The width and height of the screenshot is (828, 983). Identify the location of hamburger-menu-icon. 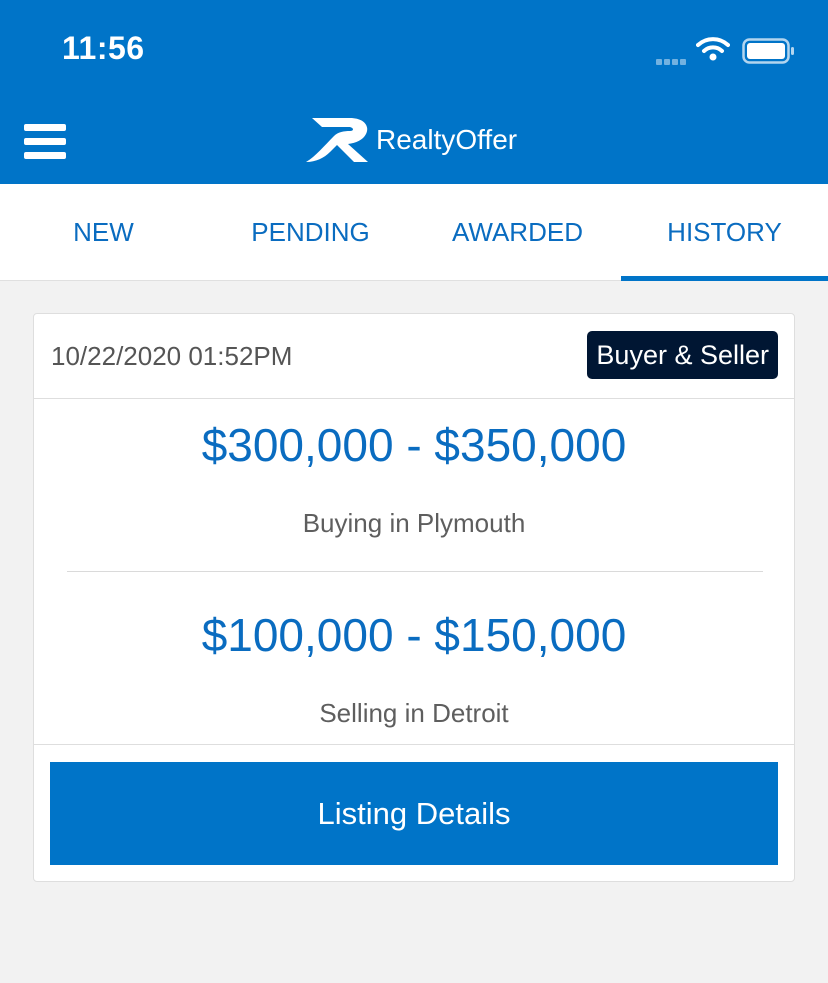
(45, 144).